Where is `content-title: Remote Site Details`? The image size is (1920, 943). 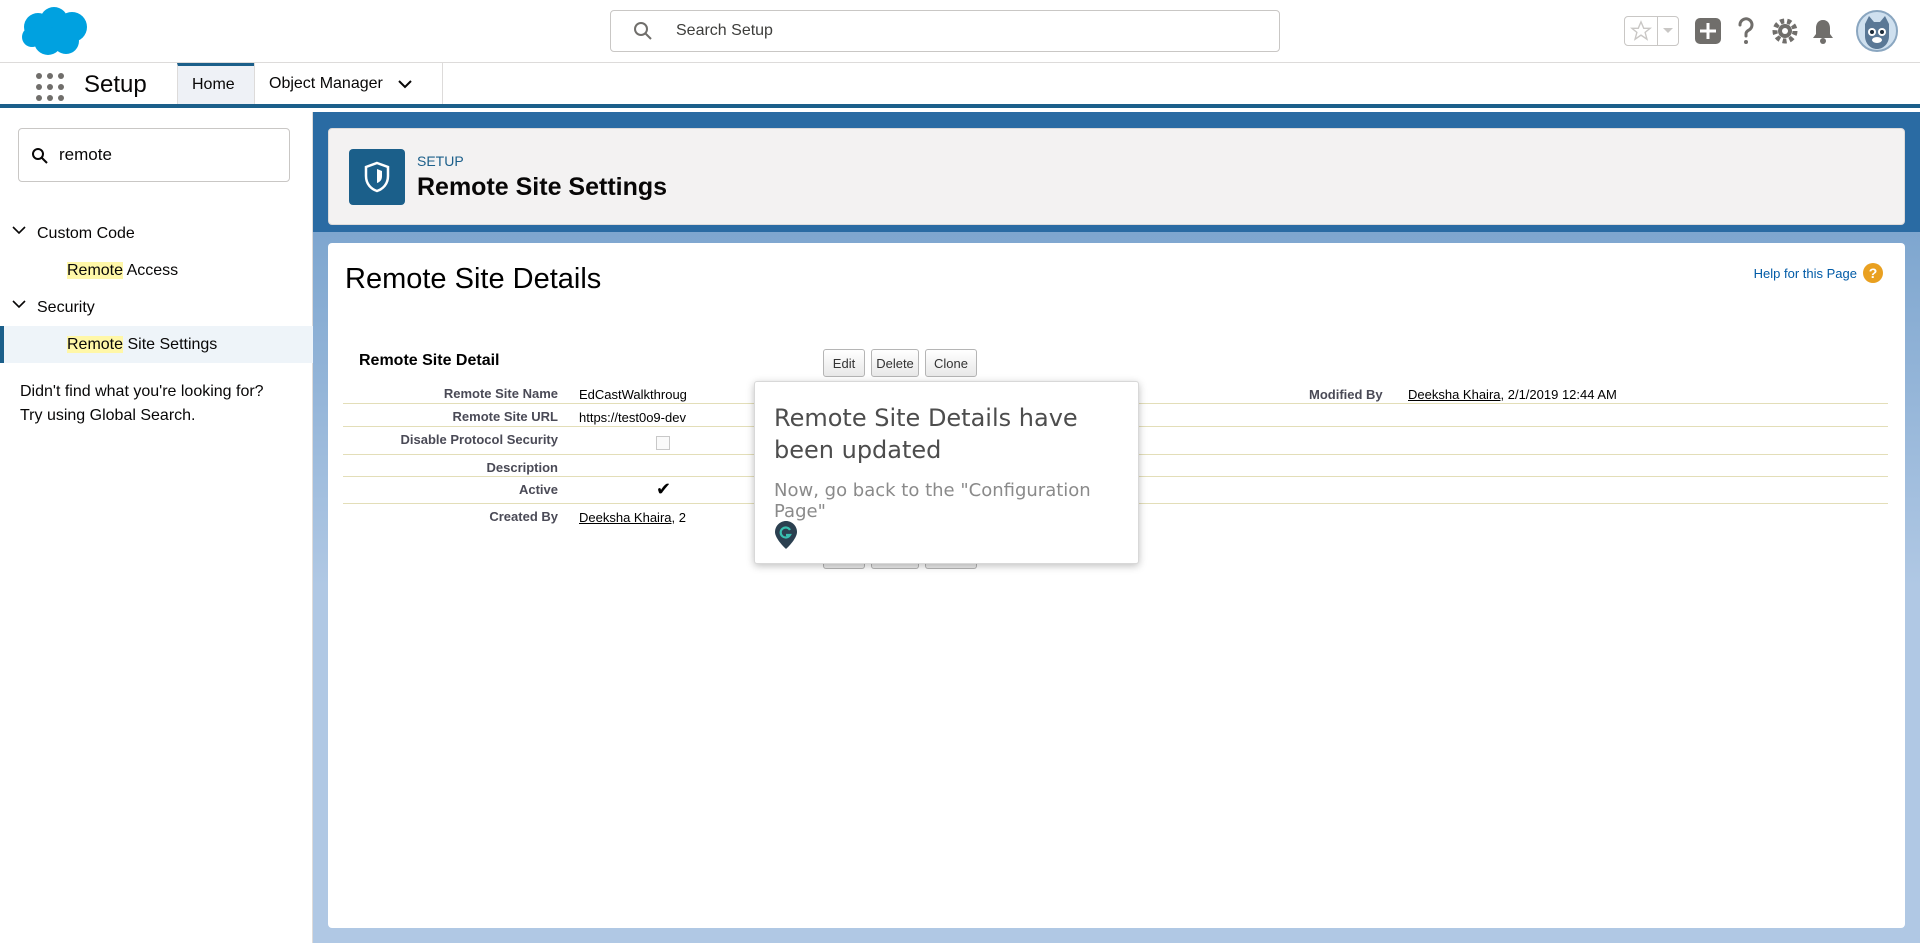 content-title: Remote Site Details is located at coordinates (473, 279).